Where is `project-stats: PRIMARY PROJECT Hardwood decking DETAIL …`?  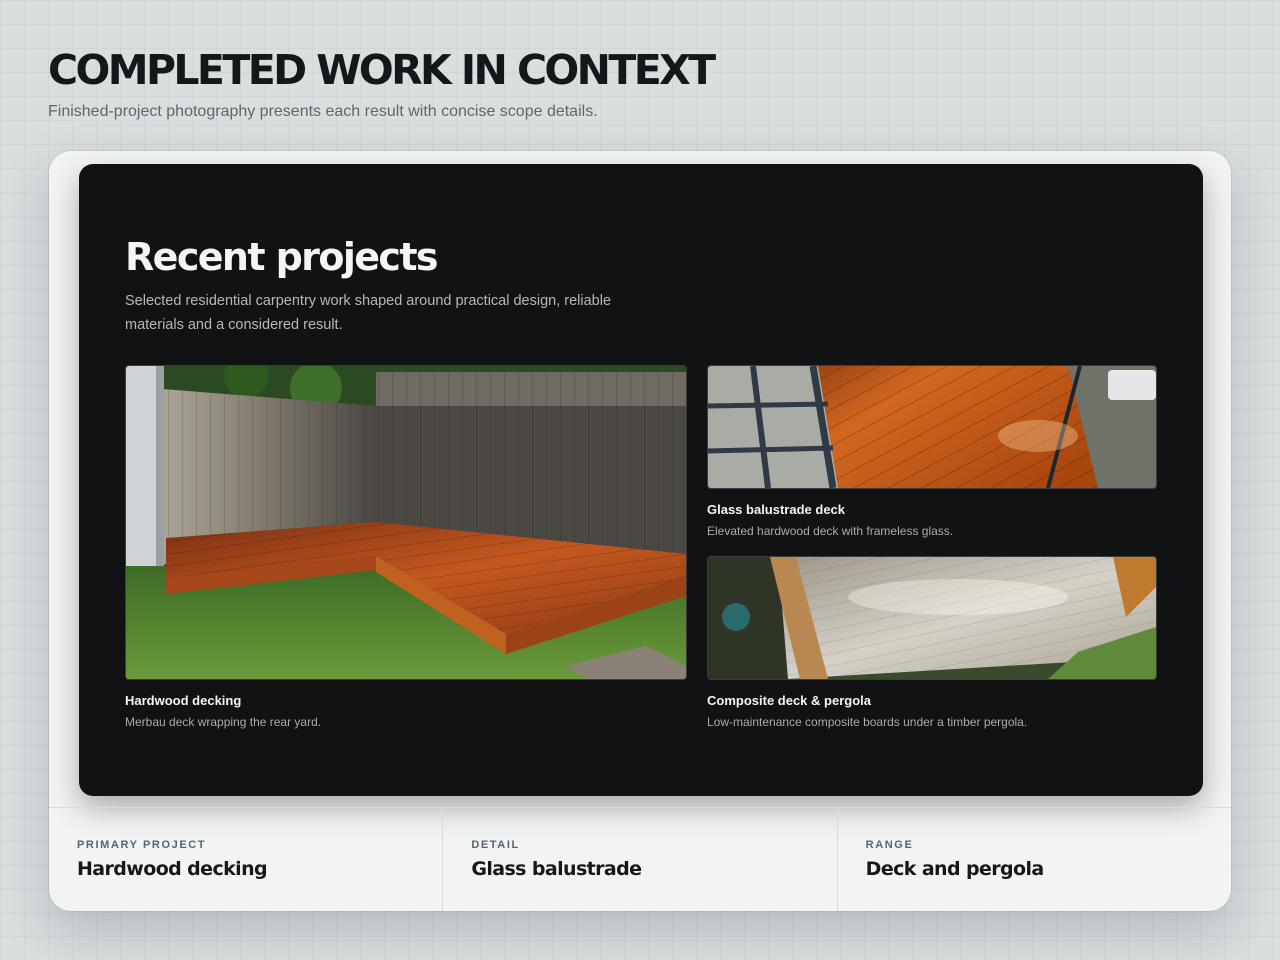
project-stats: PRIMARY PROJECT Hardwood decking DETAIL … is located at coordinates (640, 859).